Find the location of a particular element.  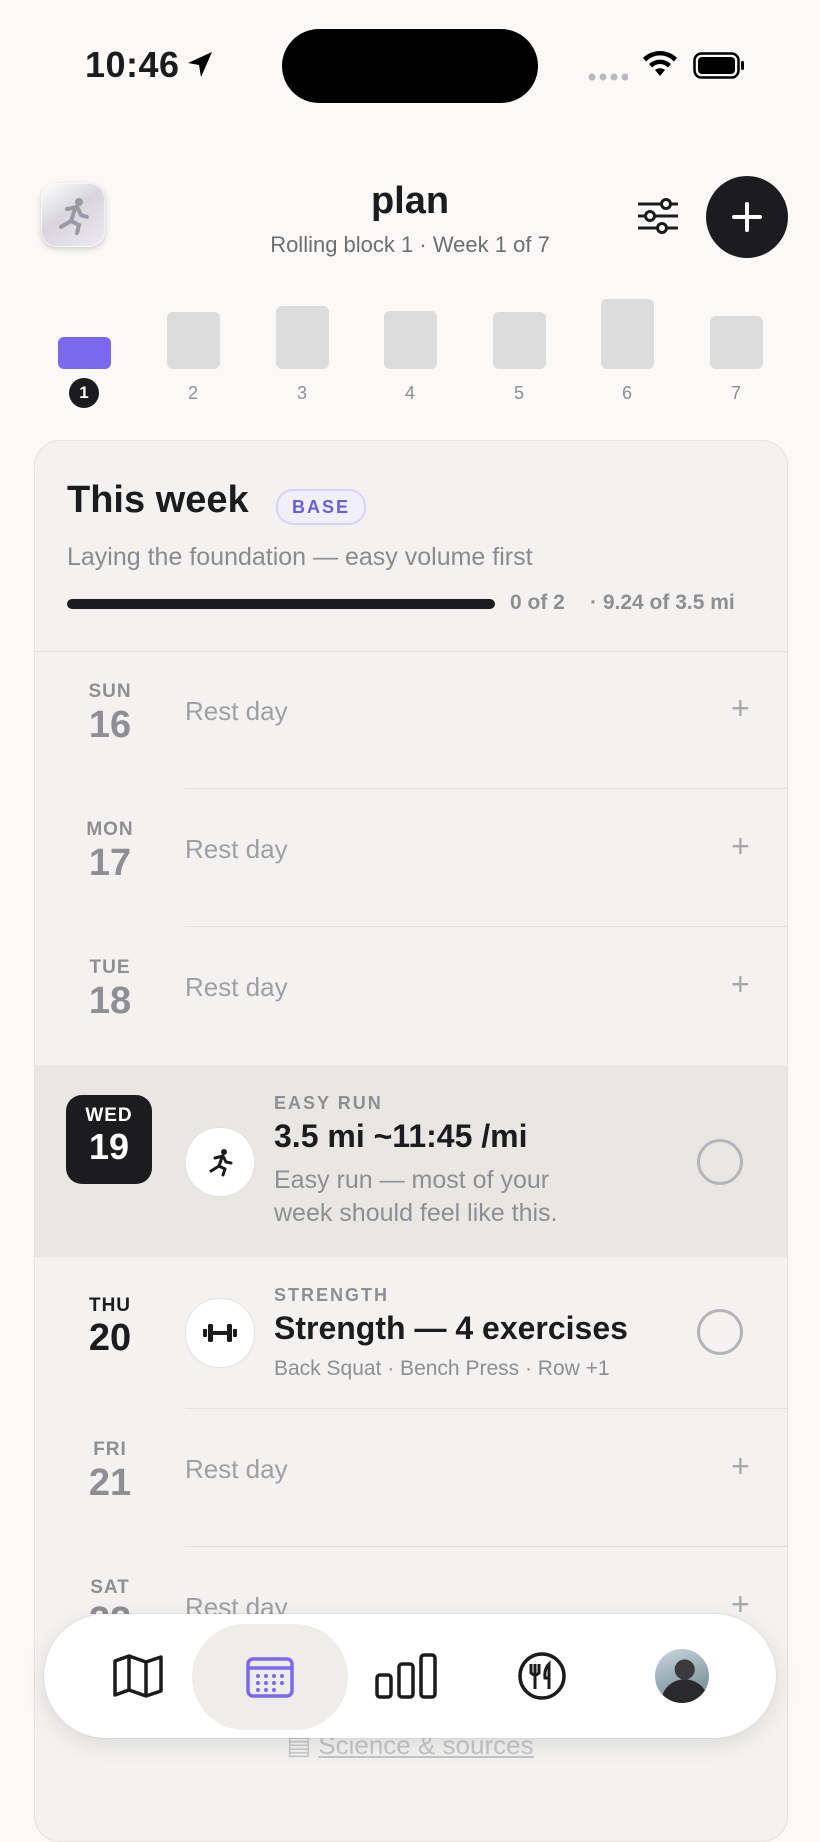

day-number: 19 is located at coordinates (109, 1146).